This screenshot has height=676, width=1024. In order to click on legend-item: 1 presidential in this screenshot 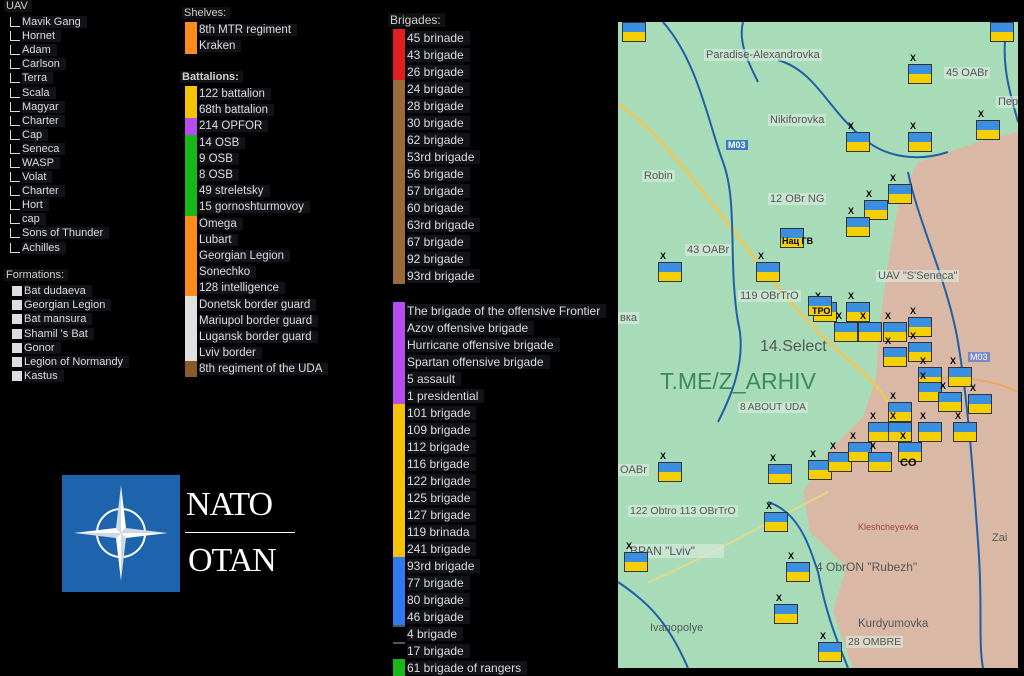, I will do `click(499, 395)`.